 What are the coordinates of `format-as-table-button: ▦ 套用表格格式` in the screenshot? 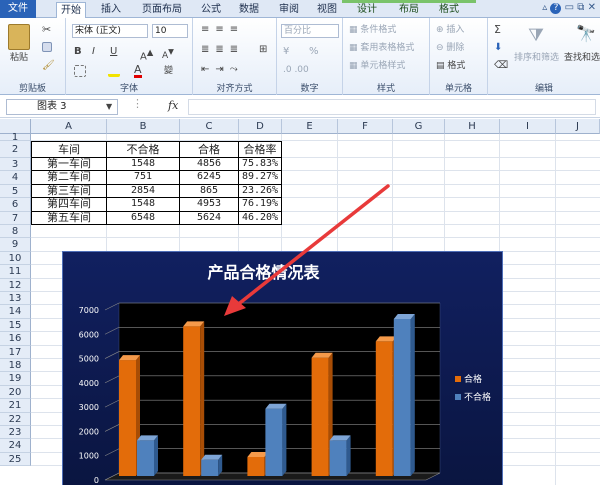 It's located at (381, 48).